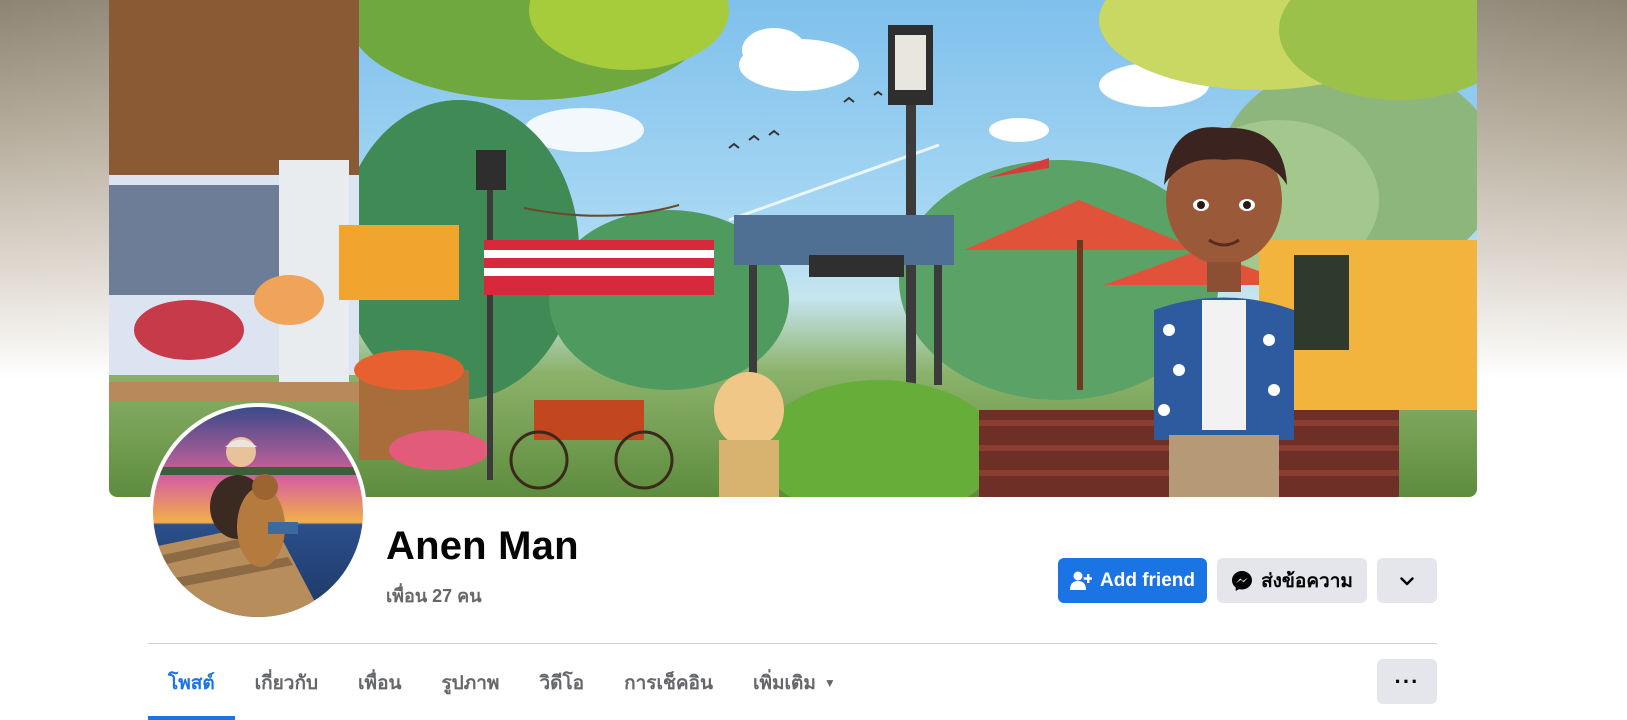 This screenshot has width=1627, height=720. What do you see at coordinates (470, 683) in the screenshot?
I see `tab-photos: รูปภาพ` at bounding box center [470, 683].